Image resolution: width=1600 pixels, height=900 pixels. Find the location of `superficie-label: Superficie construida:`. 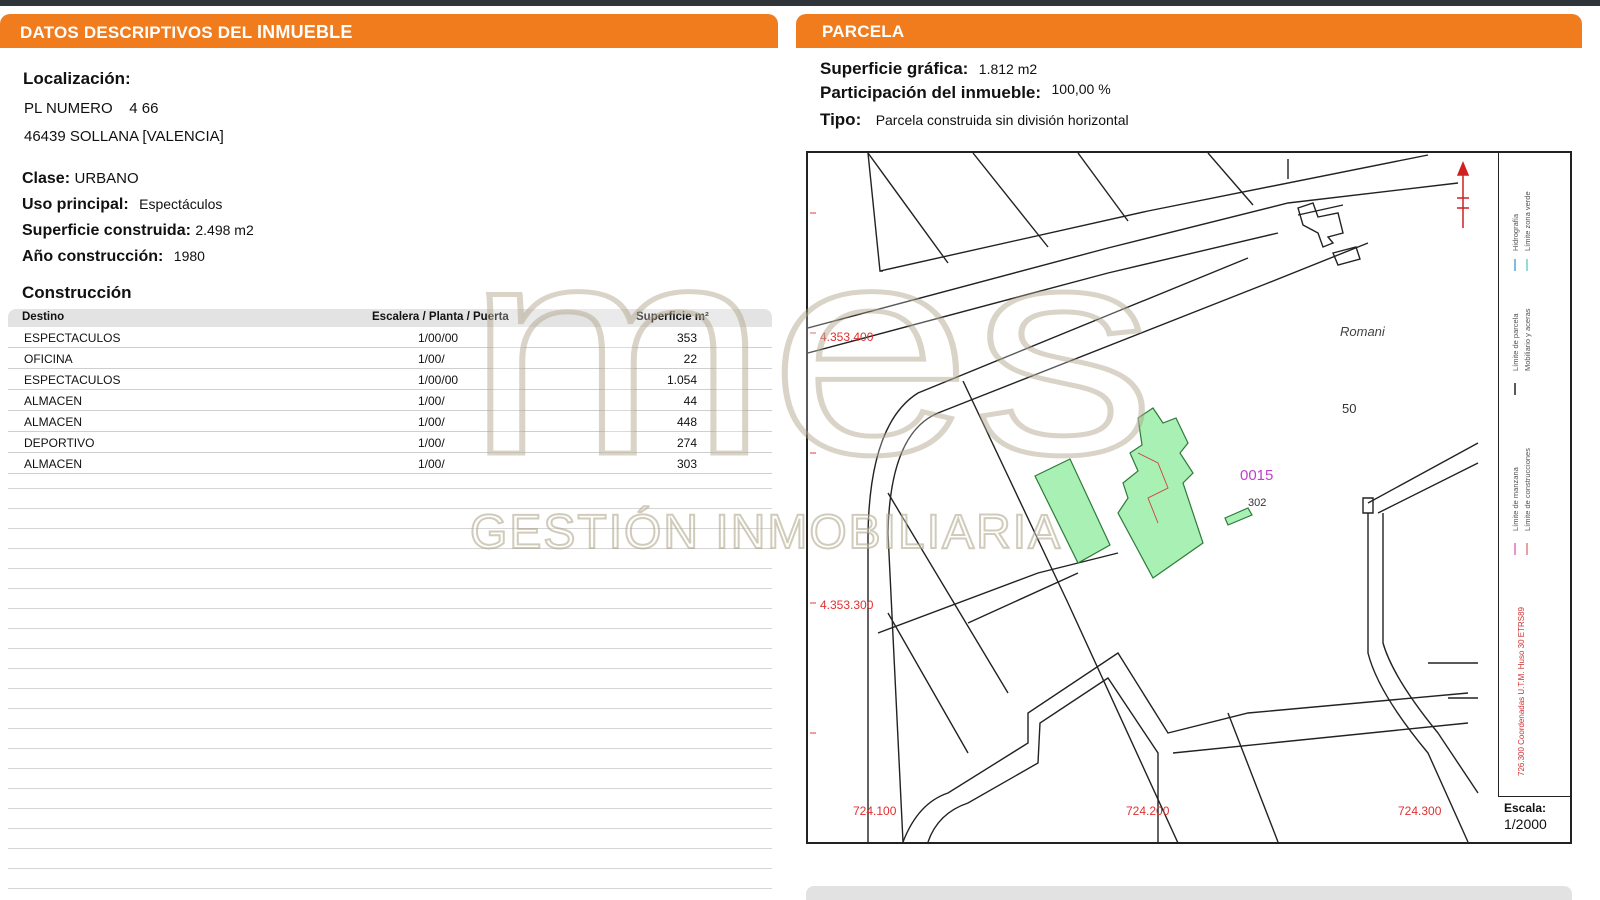

superficie-label: Superficie construida: is located at coordinates (106, 230).